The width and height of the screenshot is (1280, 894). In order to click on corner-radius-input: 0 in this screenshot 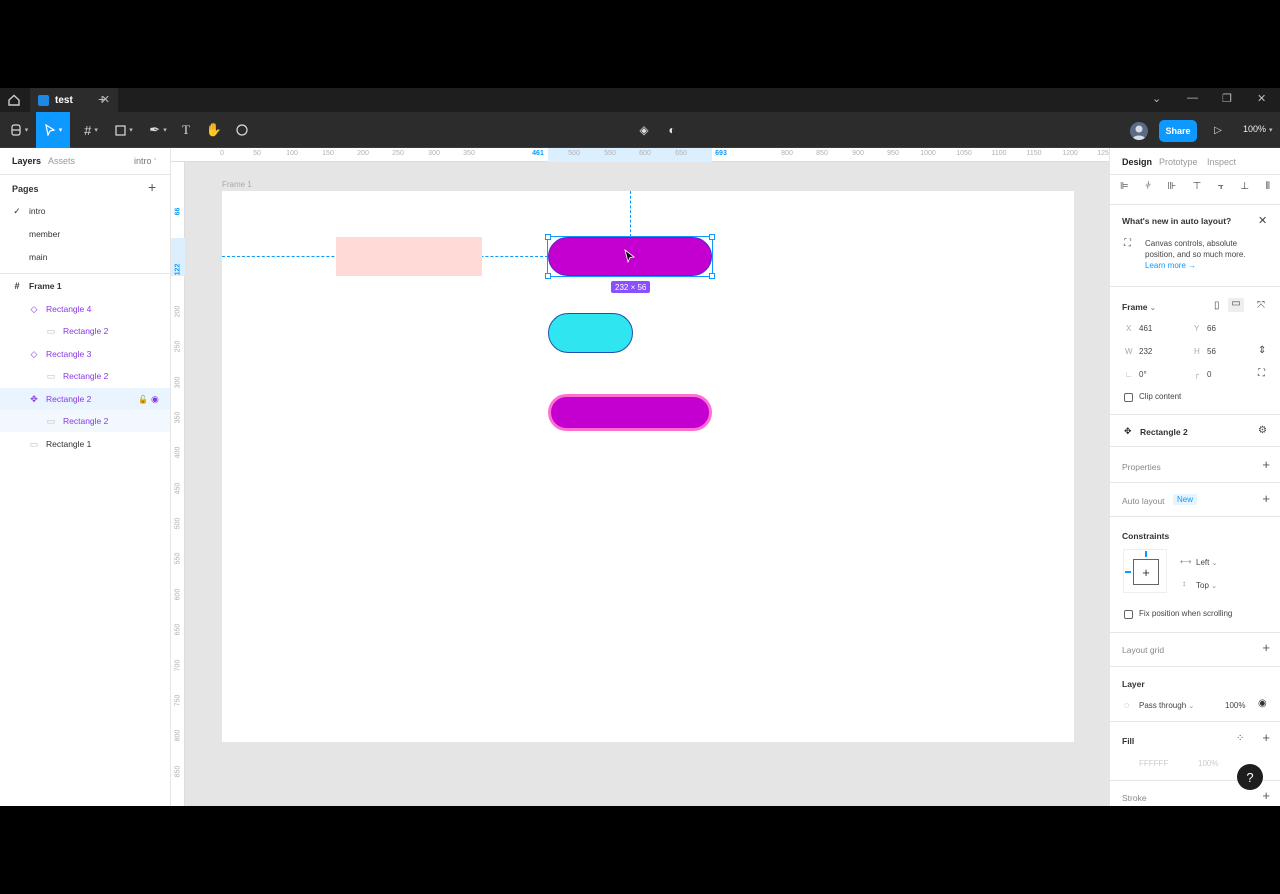, I will do `click(1209, 374)`.